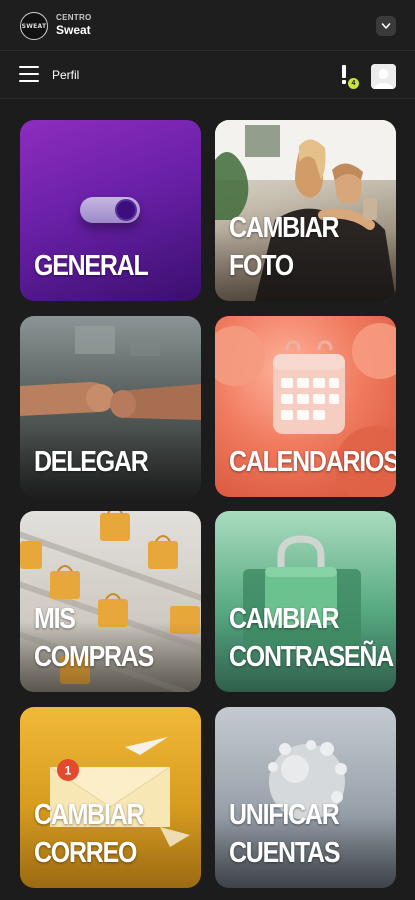 This screenshot has width=415, height=900. Describe the element at coordinates (353, 83) in the screenshot. I see `notification-badge: 4` at that location.